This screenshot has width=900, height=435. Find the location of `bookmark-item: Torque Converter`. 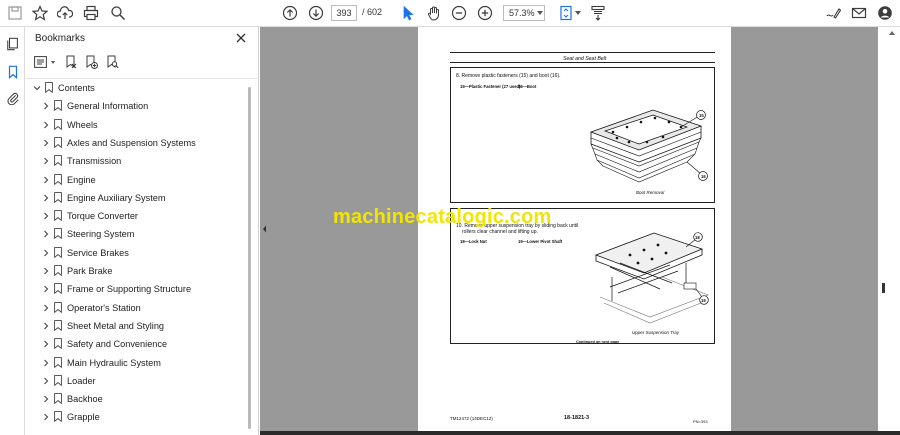

bookmark-item: Torque Converter is located at coordinates (136, 216).